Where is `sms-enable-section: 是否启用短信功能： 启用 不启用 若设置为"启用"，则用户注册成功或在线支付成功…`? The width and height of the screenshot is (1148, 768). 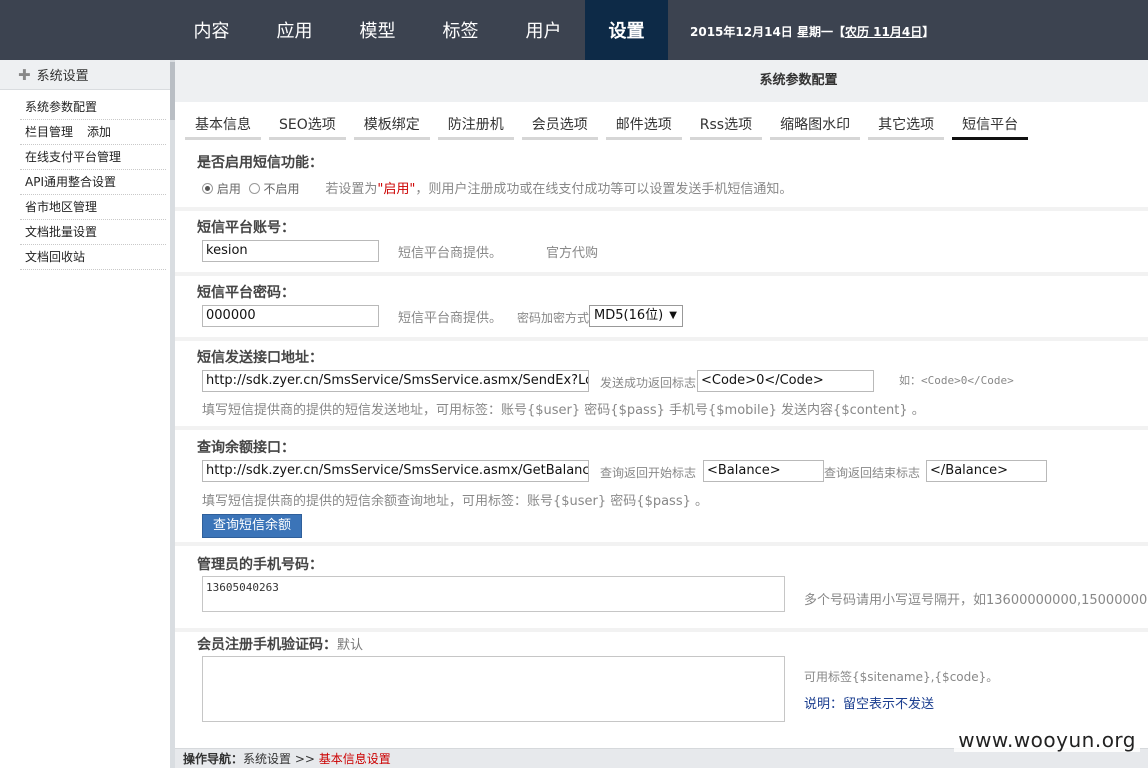
sms-enable-section: 是否启用短信功能： 启用 不启用 若设置为"启用"，则用户注册成功或在线支付成功… is located at coordinates (672, 179).